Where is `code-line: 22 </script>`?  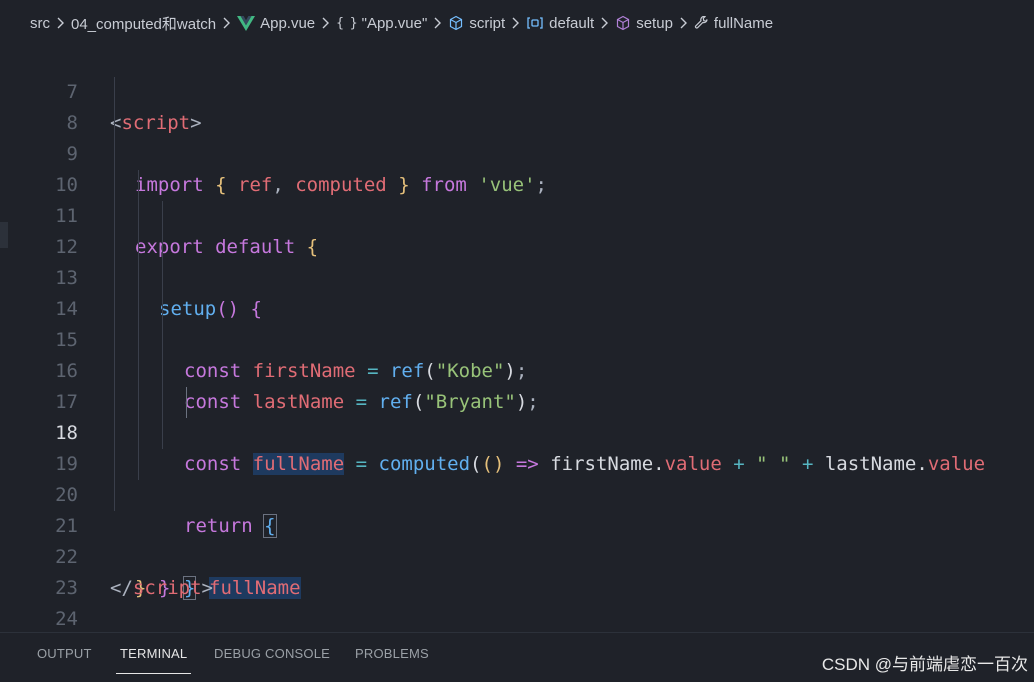 code-line: 22 </script> is located at coordinates (517, 555).